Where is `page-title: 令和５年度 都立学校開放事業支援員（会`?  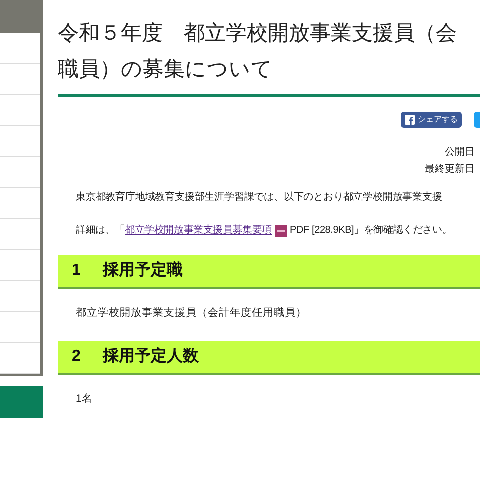 page-title: 令和５年度 都立学校開放事業支援員（会 is located at coordinates (258, 34).